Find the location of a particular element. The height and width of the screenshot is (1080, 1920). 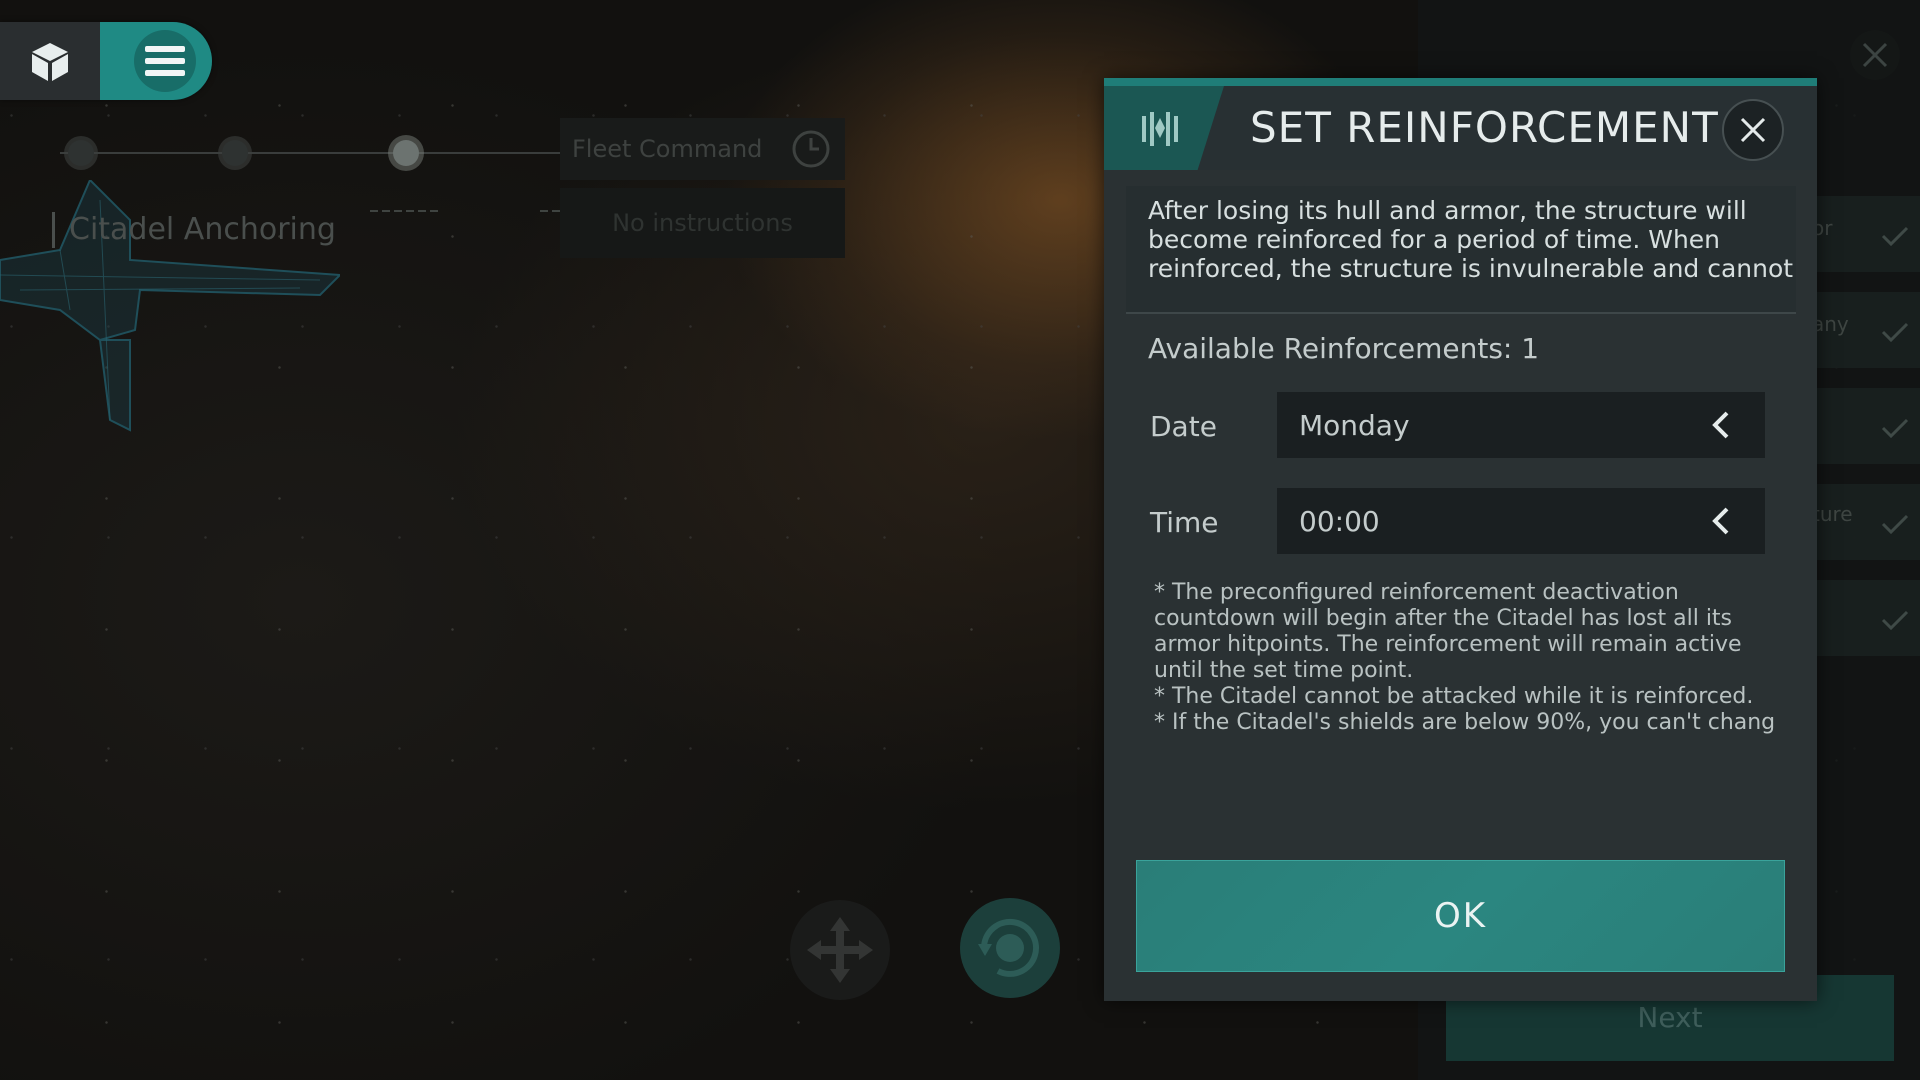

dialog-accent-bar is located at coordinates (1460, 82).